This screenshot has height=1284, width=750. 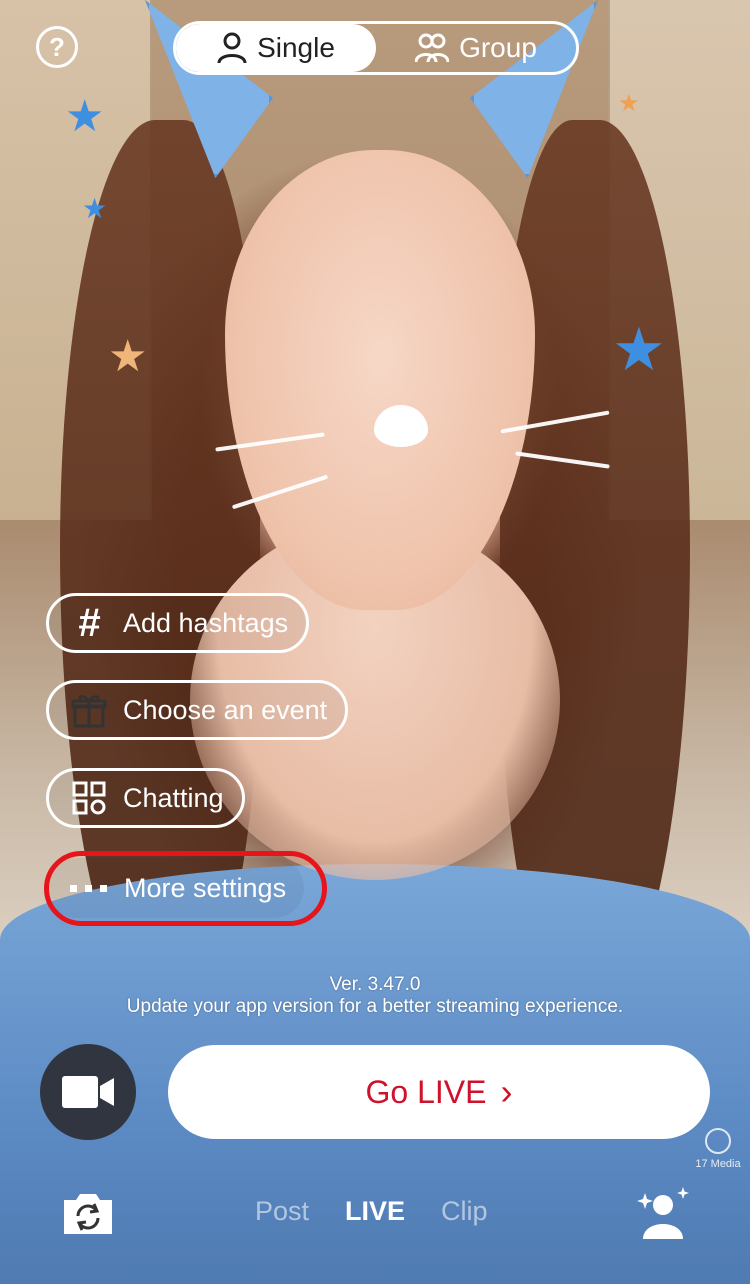 I want to click on mode-group-button: Group, so click(x=476, y=48).